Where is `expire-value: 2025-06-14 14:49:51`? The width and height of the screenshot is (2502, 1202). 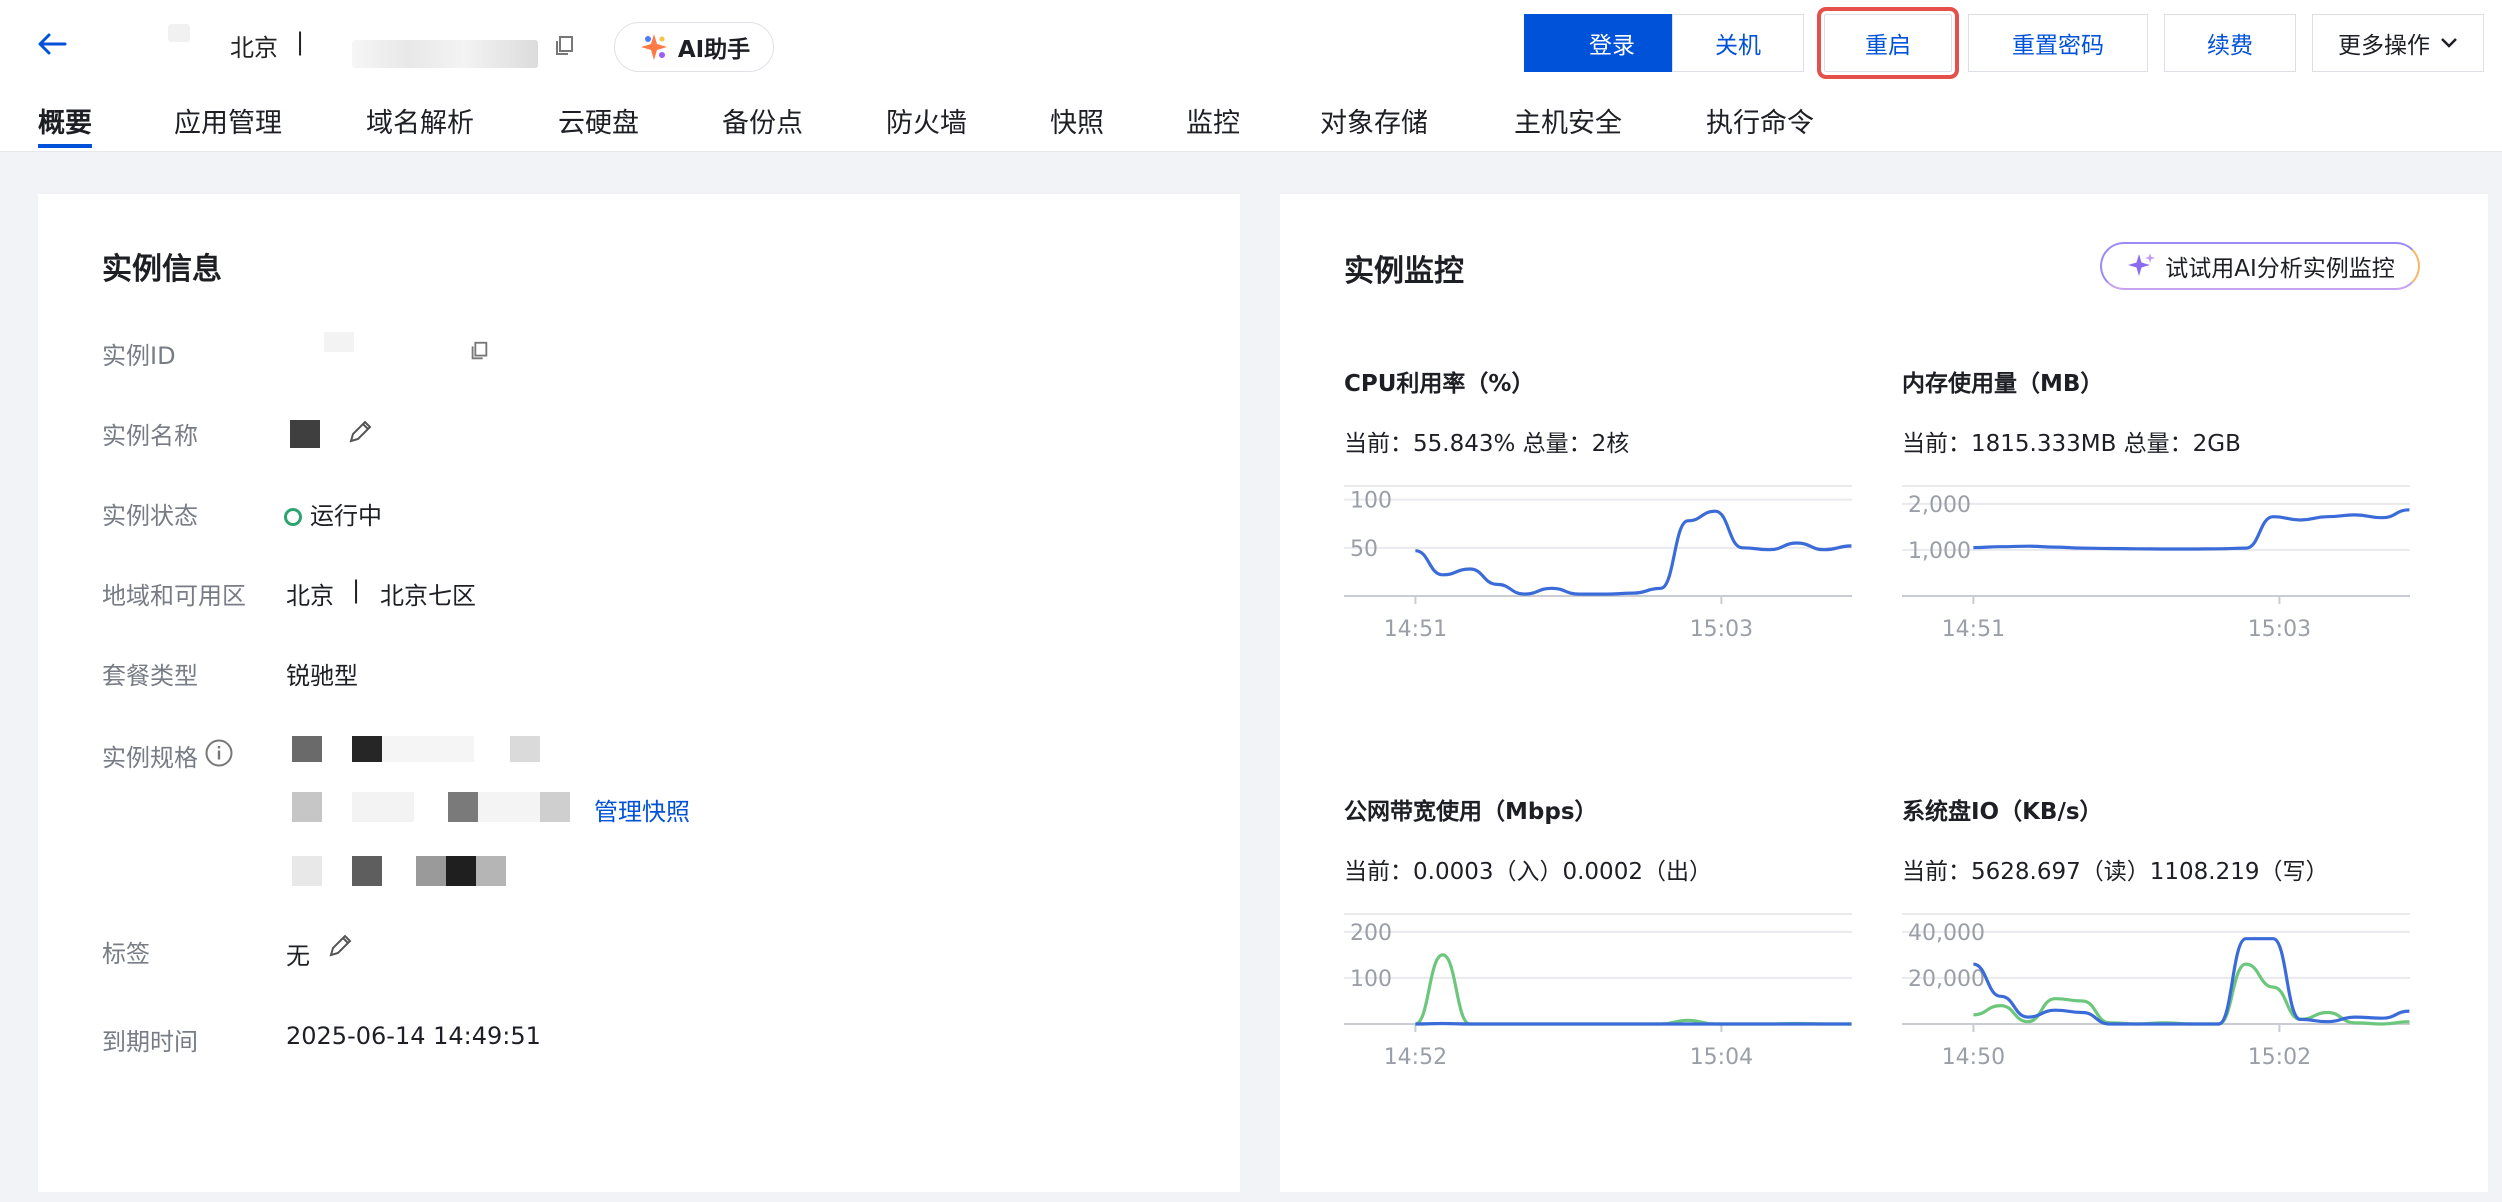 expire-value: 2025-06-14 14:49:51 is located at coordinates (413, 1036).